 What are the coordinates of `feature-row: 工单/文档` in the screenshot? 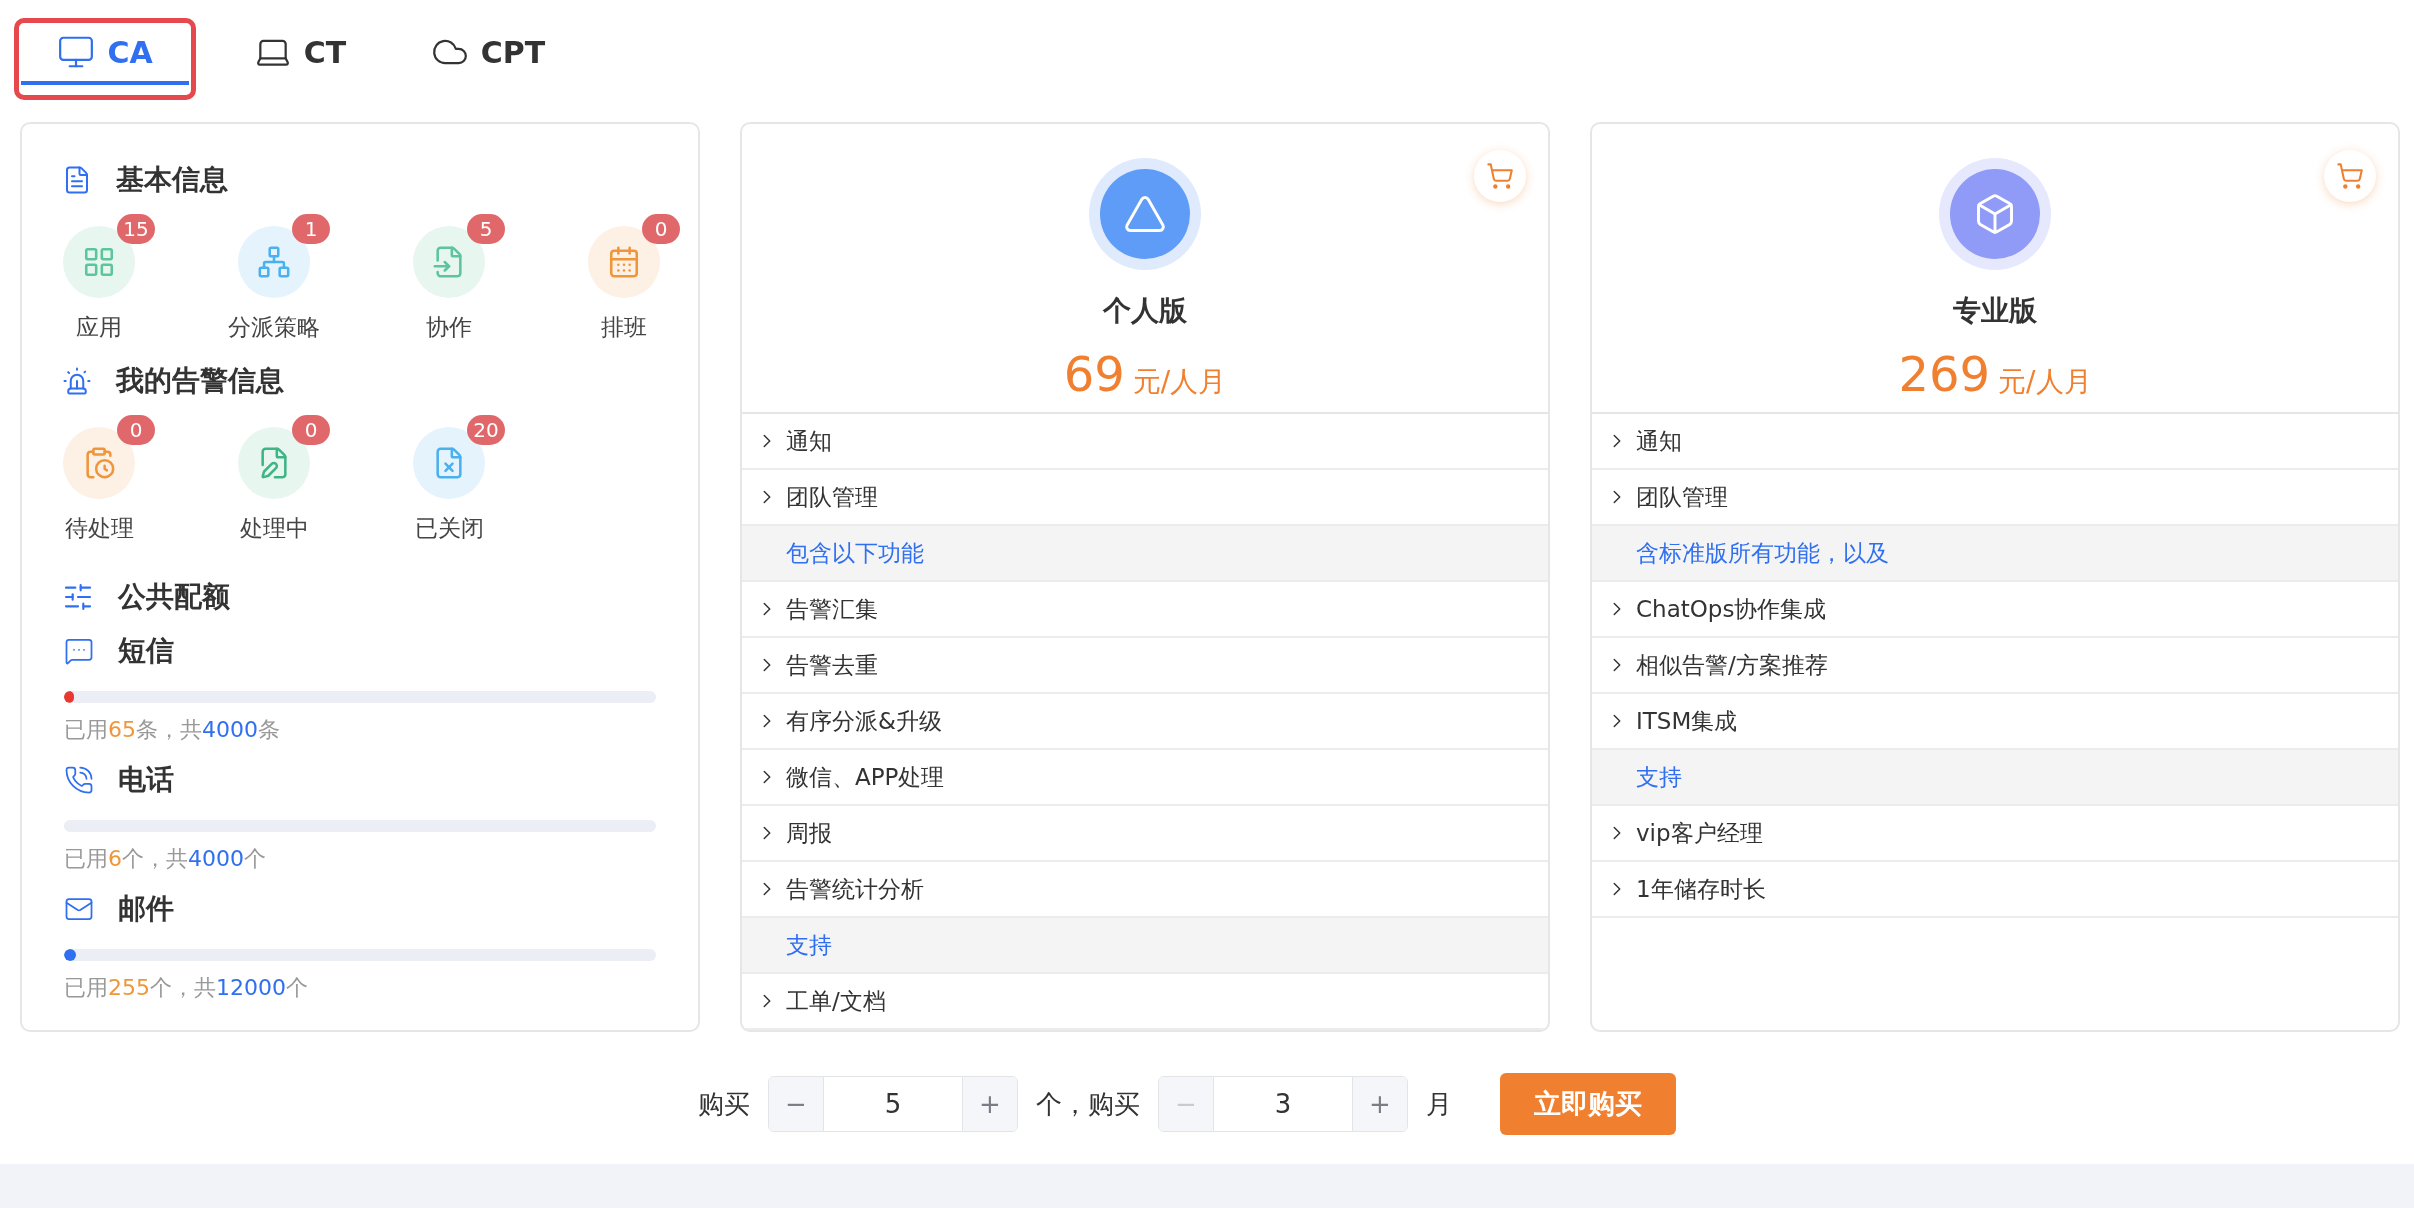 It's located at (1145, 1002).